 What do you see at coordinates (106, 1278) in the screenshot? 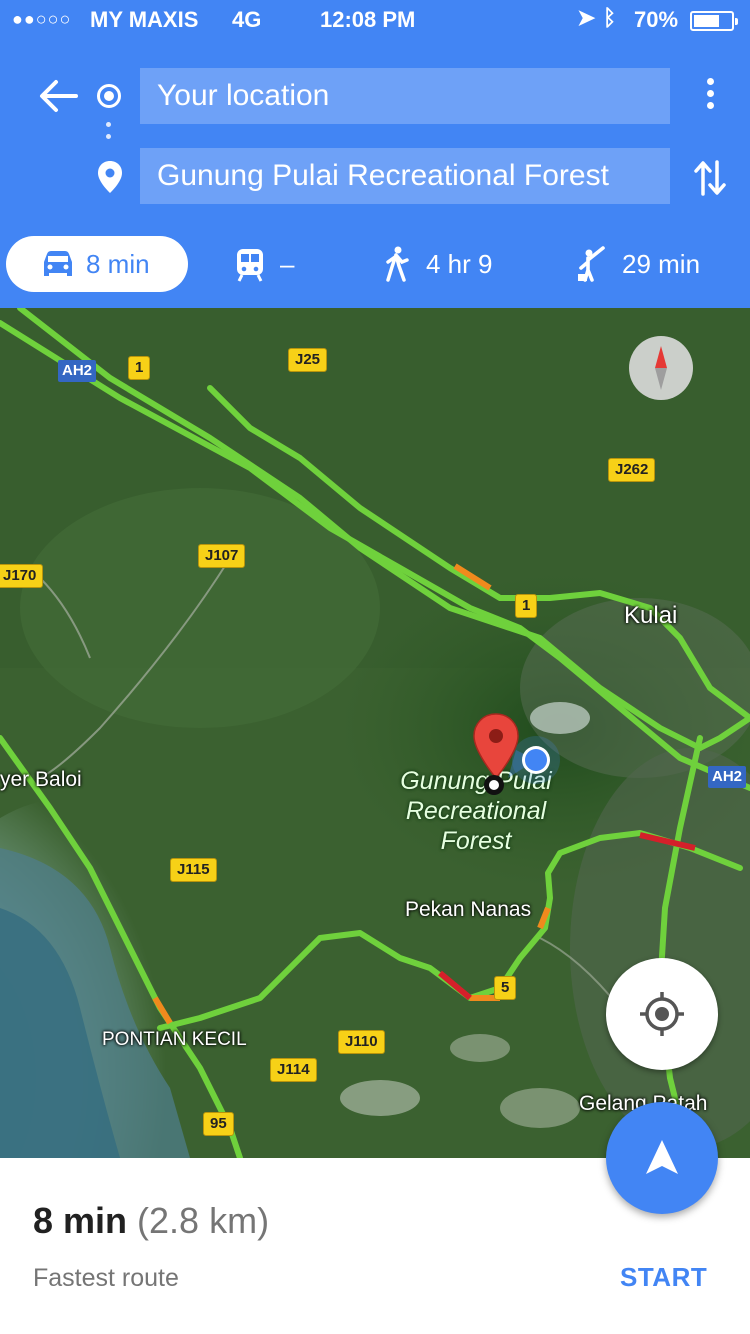
I see `route-note: Fastest route` at bounding box center [106, 1278].